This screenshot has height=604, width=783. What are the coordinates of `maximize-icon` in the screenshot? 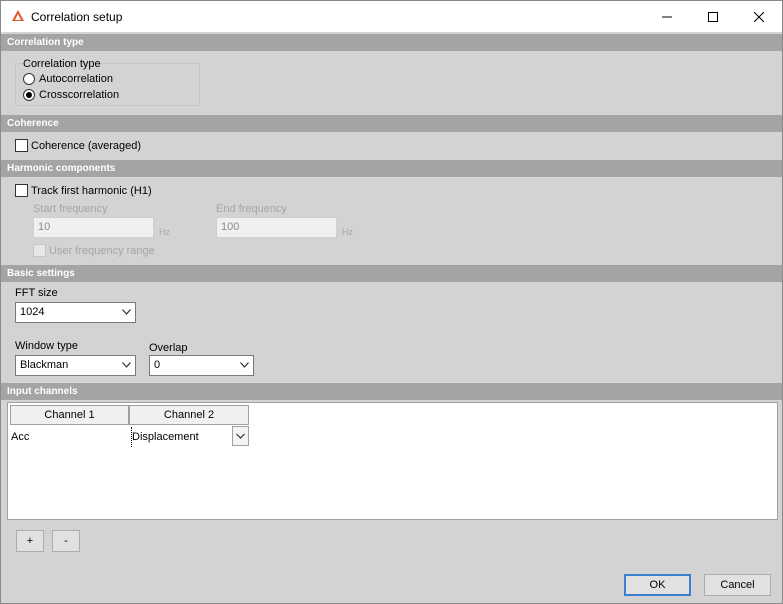 It's located at (713, 16).